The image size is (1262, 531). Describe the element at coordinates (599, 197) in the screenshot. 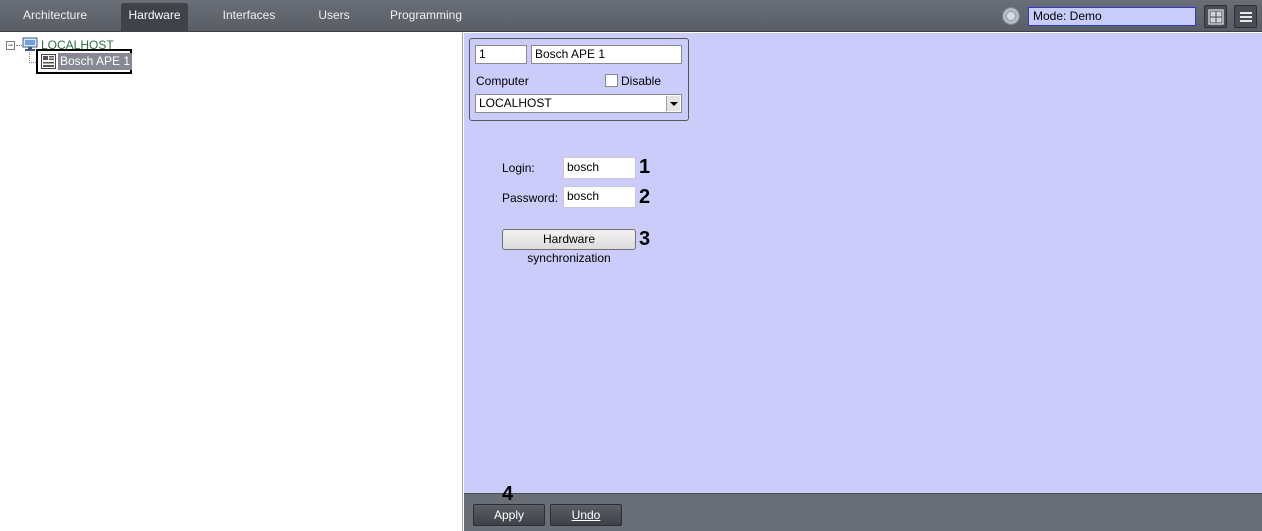

I see `password-field: bosch` at that location.